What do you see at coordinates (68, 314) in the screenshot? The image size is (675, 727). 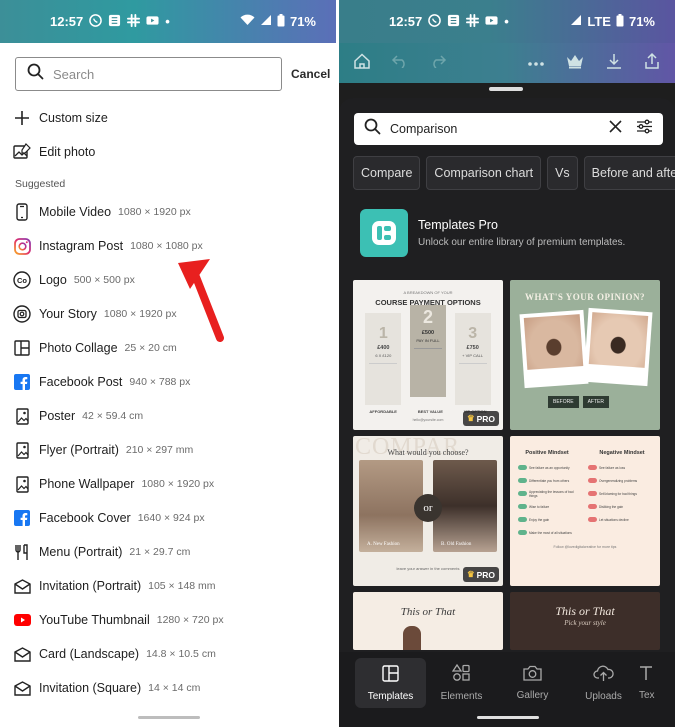 I see `design-item-label: Your Story` at bounding box center [68, 314].